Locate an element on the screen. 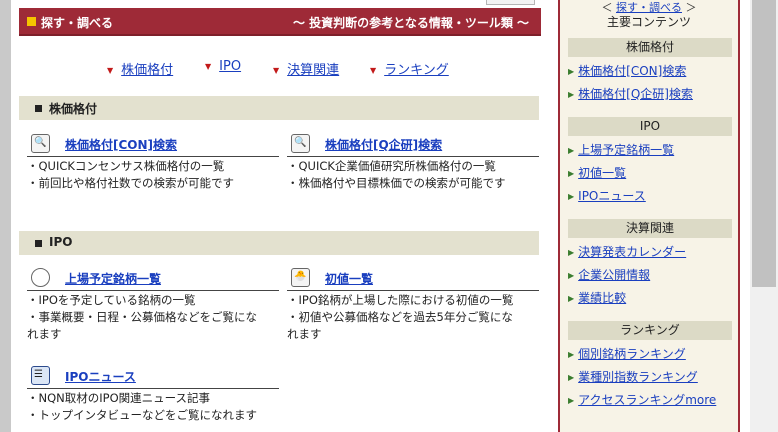 The width and height of the screenshot is (778, 432). item-header: ☰ IPOニュース is located at coordinates (153, 377).